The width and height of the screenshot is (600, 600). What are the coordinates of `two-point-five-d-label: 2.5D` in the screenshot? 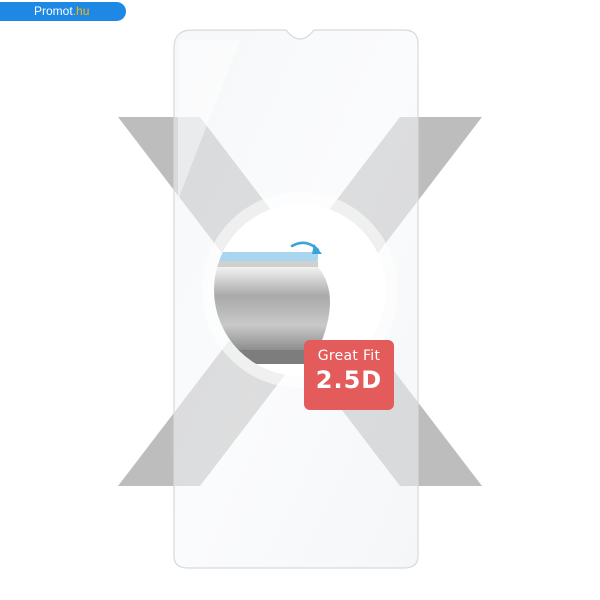 It's located at (349, 380).